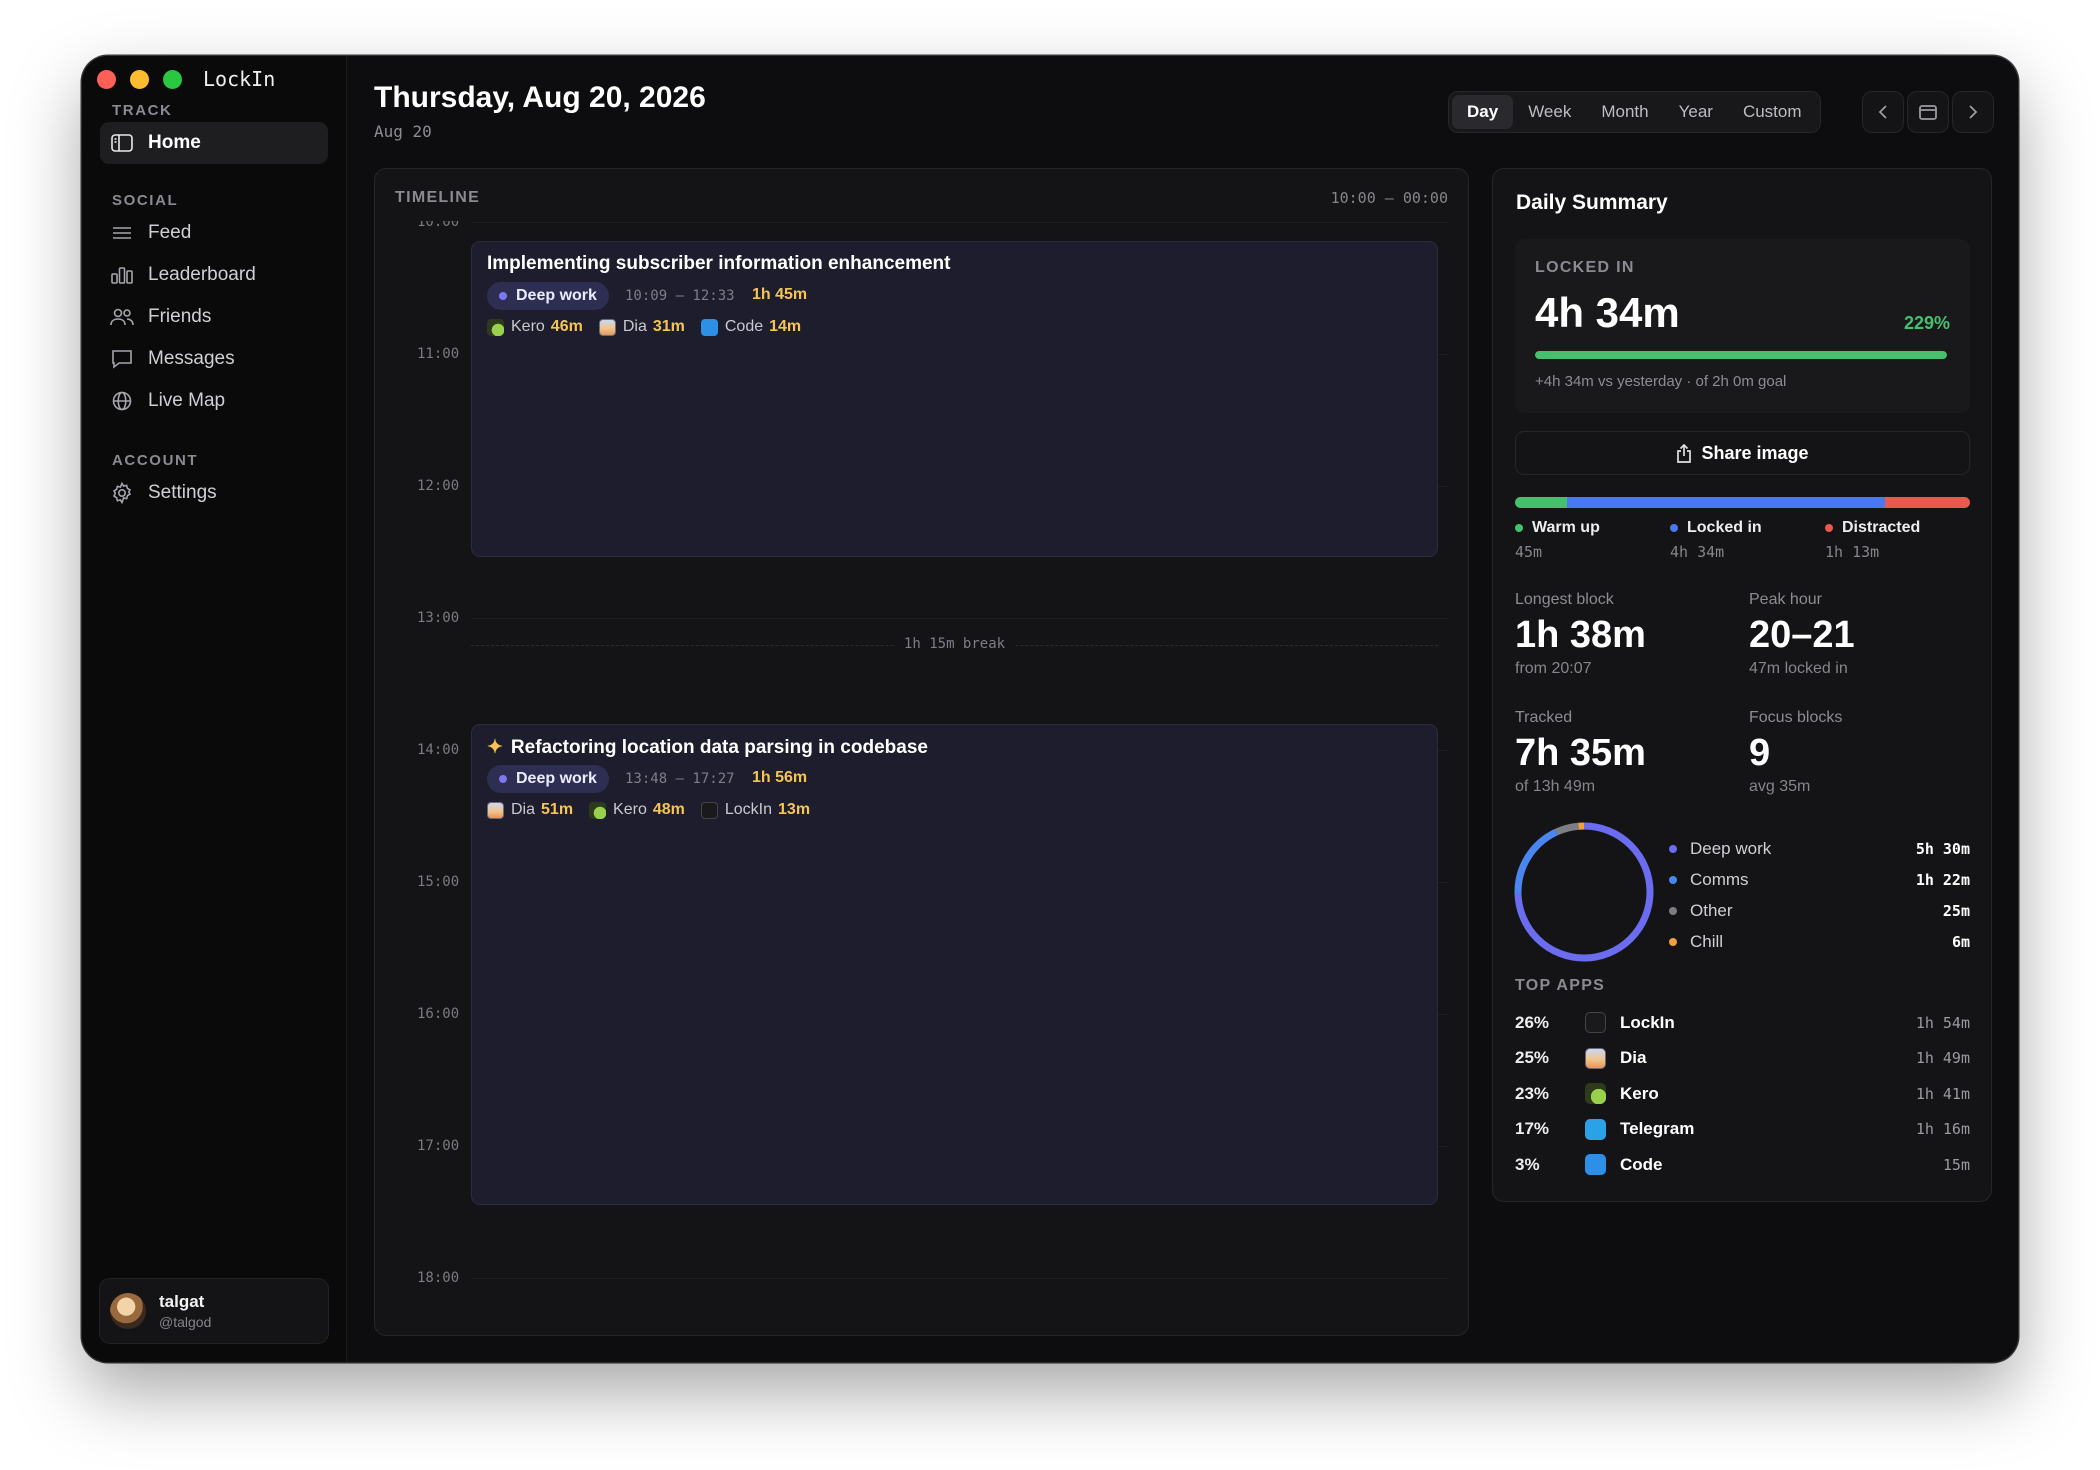 This screenshot has height=1470, width=2100. I want to click on metric-sub: from 20:07, so click(1553, 668).